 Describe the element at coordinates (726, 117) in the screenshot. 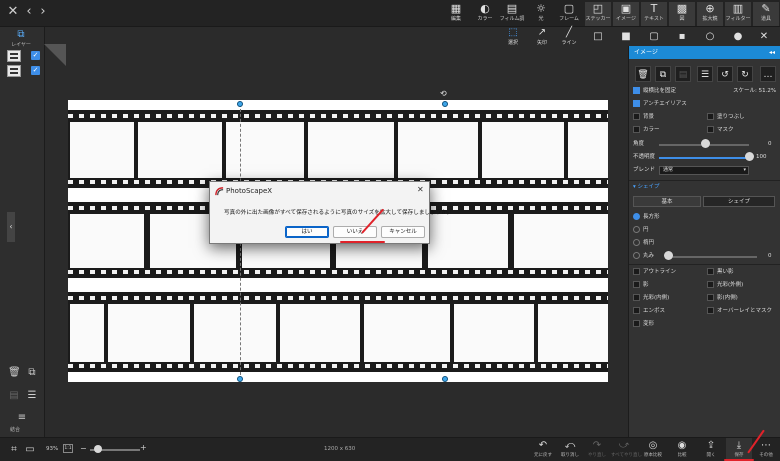

I see `fill-checkbox: 塗りつぶし` at that location.